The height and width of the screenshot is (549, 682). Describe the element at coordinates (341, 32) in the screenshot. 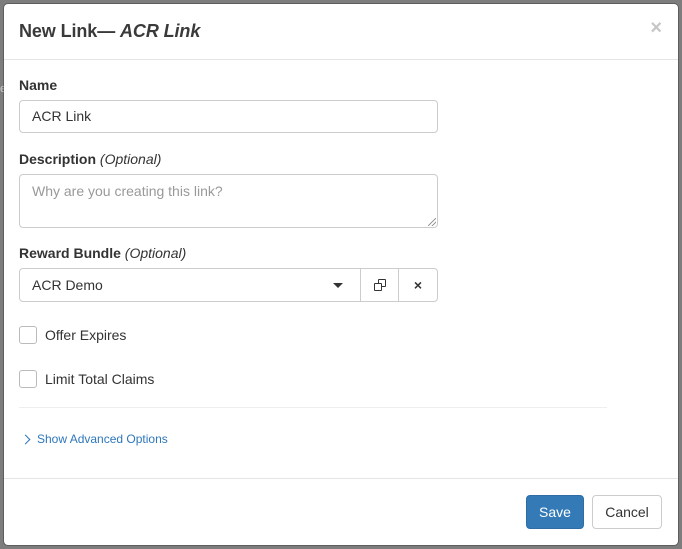

I see `modal-header: New Link— ACR Link ×` at that location.